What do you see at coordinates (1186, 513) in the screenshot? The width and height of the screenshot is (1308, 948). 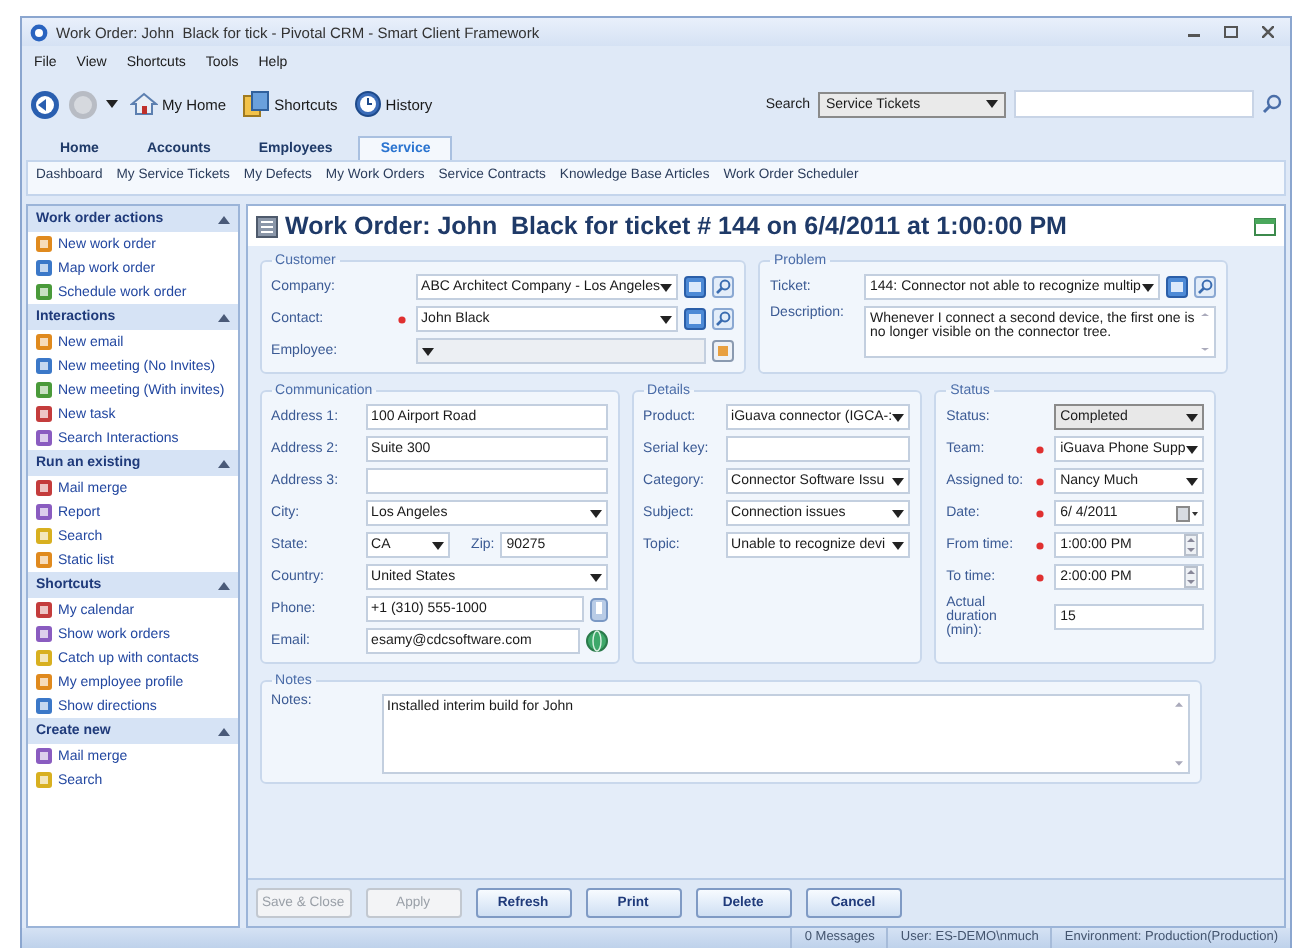 I see `calendar-icon` at bounding box center [1186, 513].